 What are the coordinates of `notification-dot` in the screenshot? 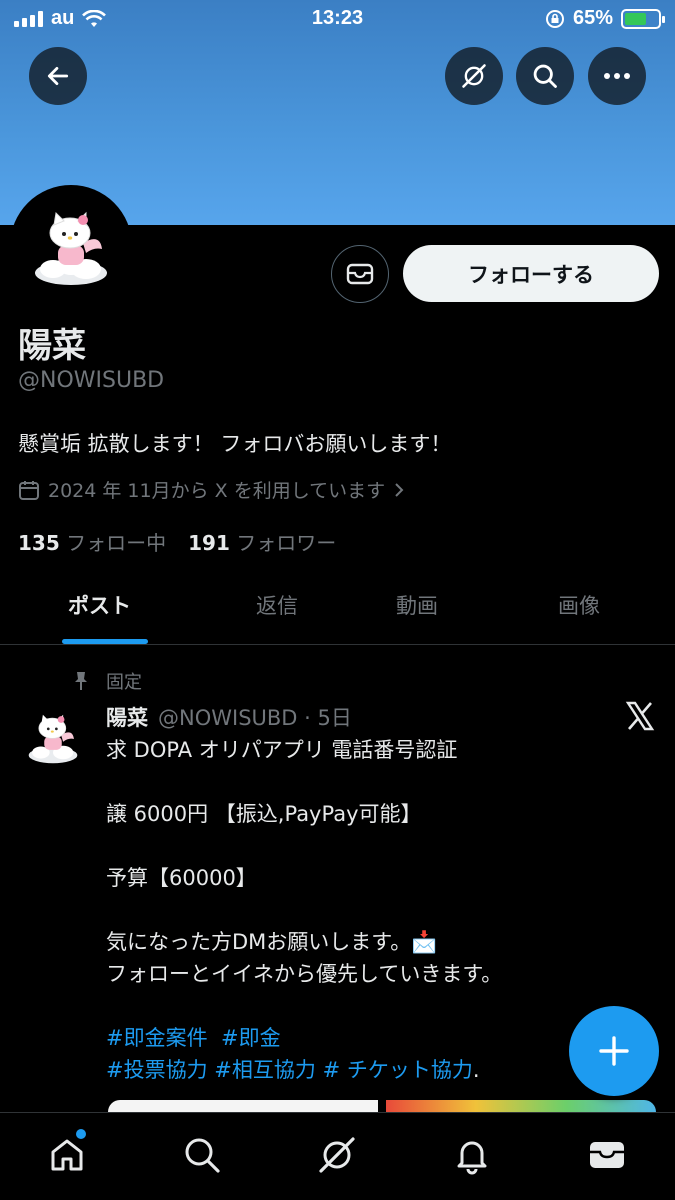 It's located at (81, 1134).